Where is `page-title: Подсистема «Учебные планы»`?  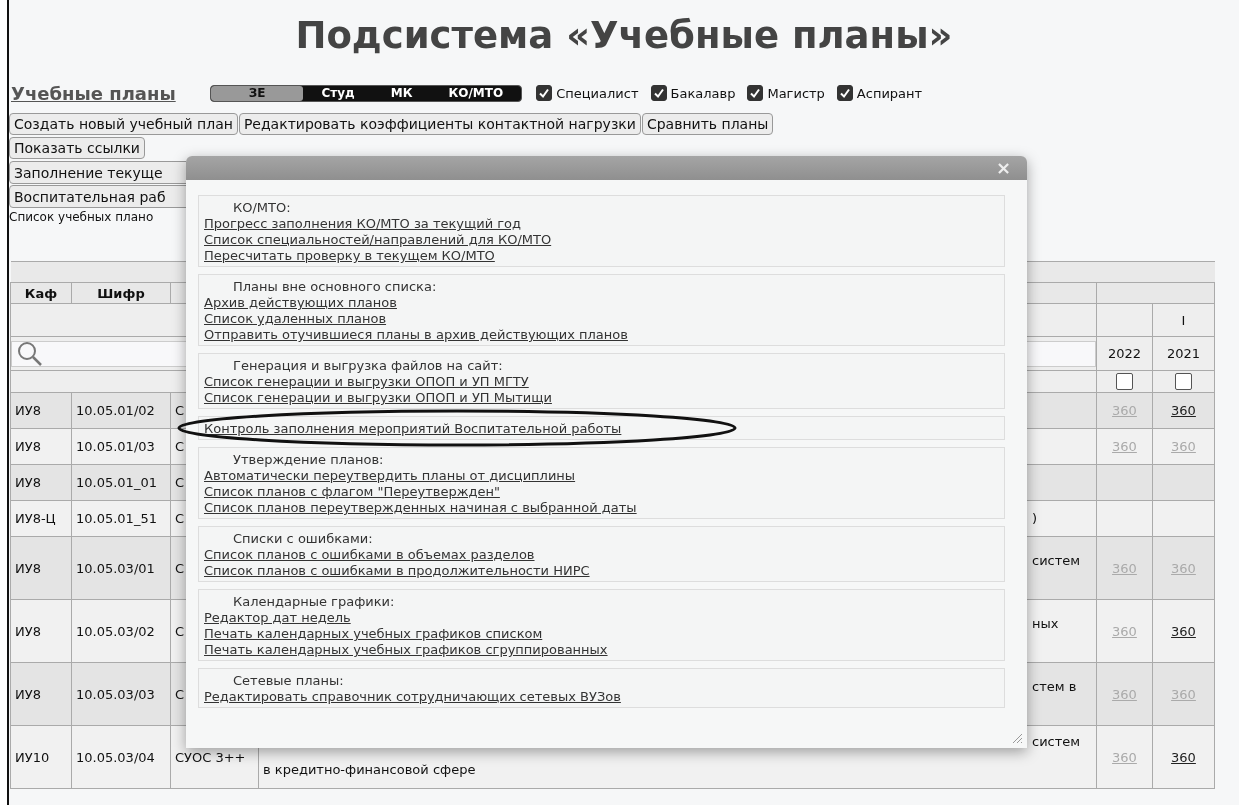
page-title: Подсистема «Учебные планы» is located at coordinates (624, 36).